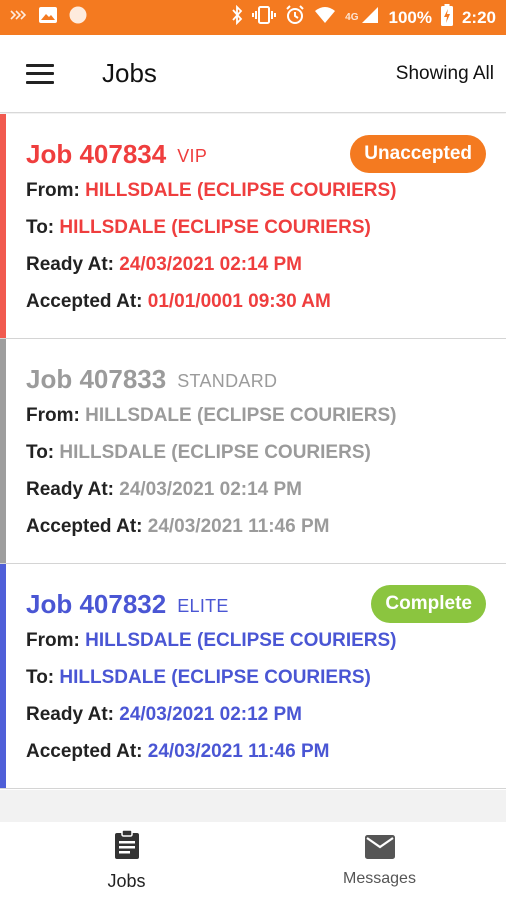 The width and height of the screenshot is (506, 900). I want to click on ready-at-value: 24/03/2021 02:12 PM, so click(211, 714).